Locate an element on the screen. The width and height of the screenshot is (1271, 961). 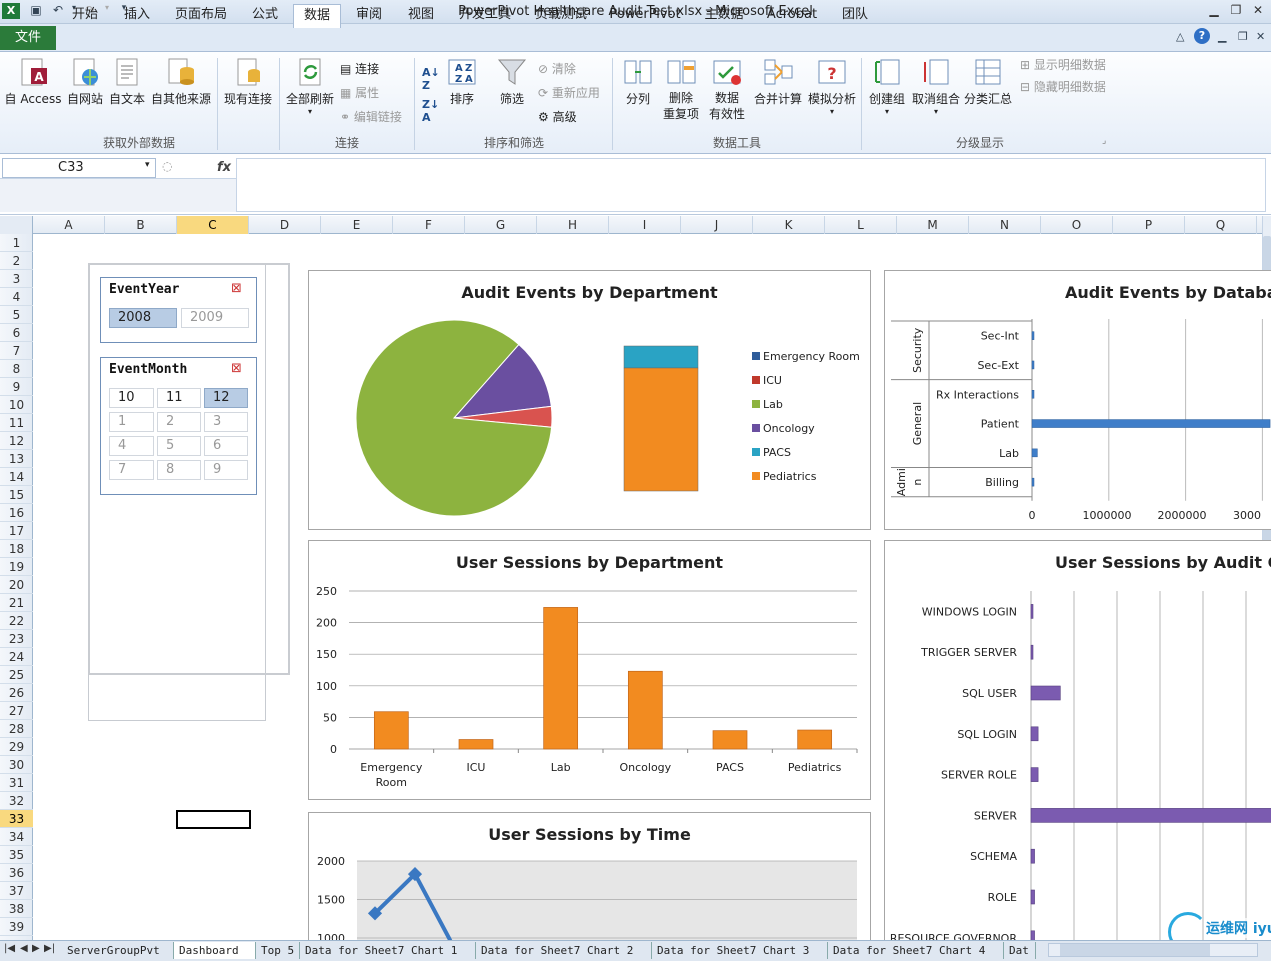
slicer-item-month: 6 is located at coordinates (226, 446).